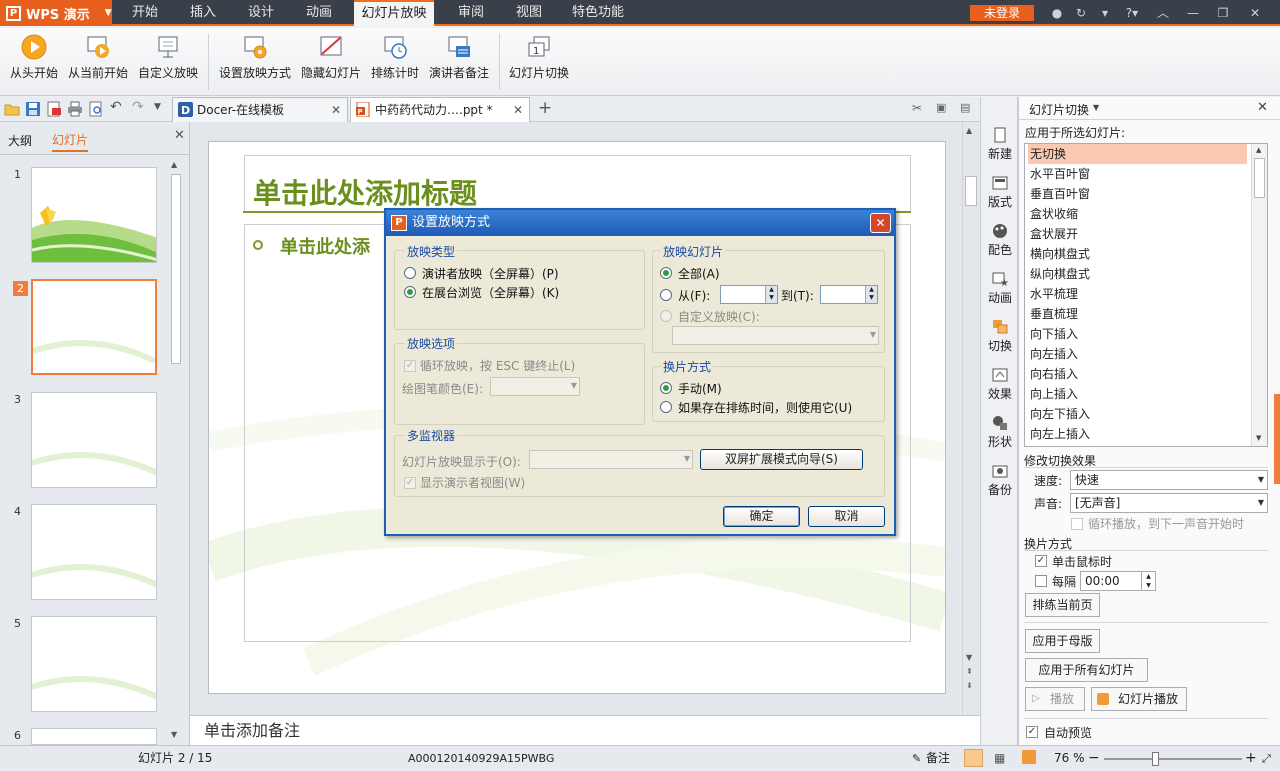  Describe the element at coordinates (1086, 670) in the screenshot. I see `apply-all-button: 应用于所有幻灯片` at that location.